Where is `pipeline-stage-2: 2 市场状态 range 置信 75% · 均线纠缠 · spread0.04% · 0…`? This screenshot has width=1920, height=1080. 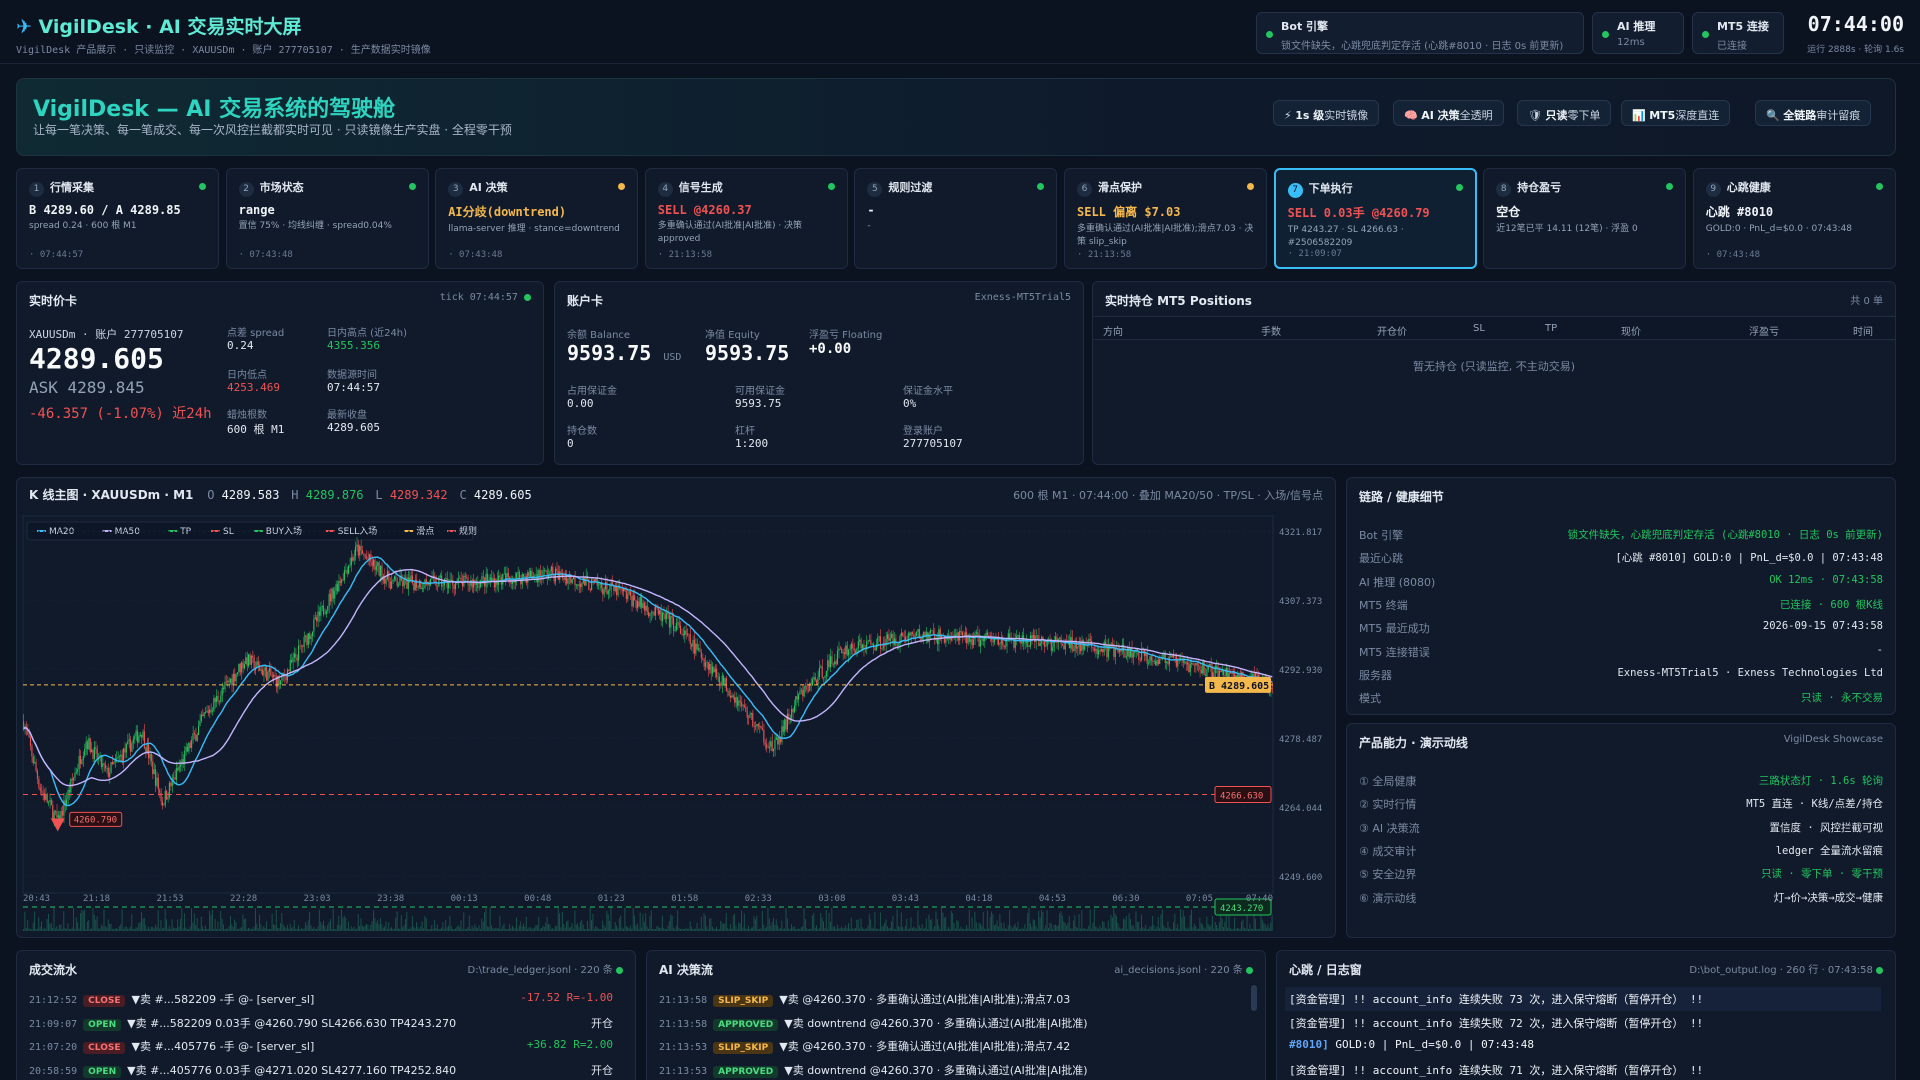
pipeline-stage-2: 2 市场状态 range 置信 75% · 均线纠缠 · spread0.04% · 0… is located at coordinates (327, 218).